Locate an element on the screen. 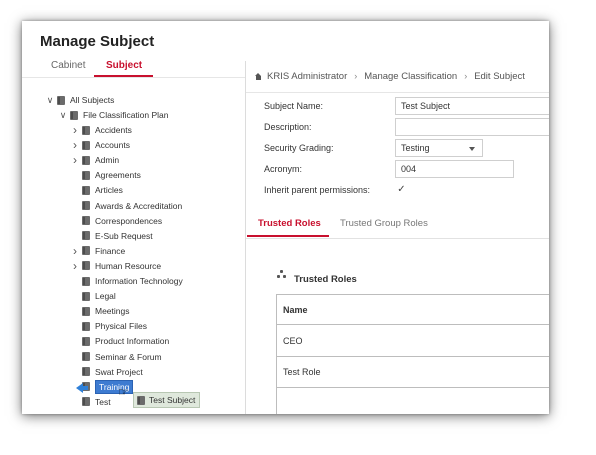  tree-node-label: All Subjects is located at coordinates (92, 100).